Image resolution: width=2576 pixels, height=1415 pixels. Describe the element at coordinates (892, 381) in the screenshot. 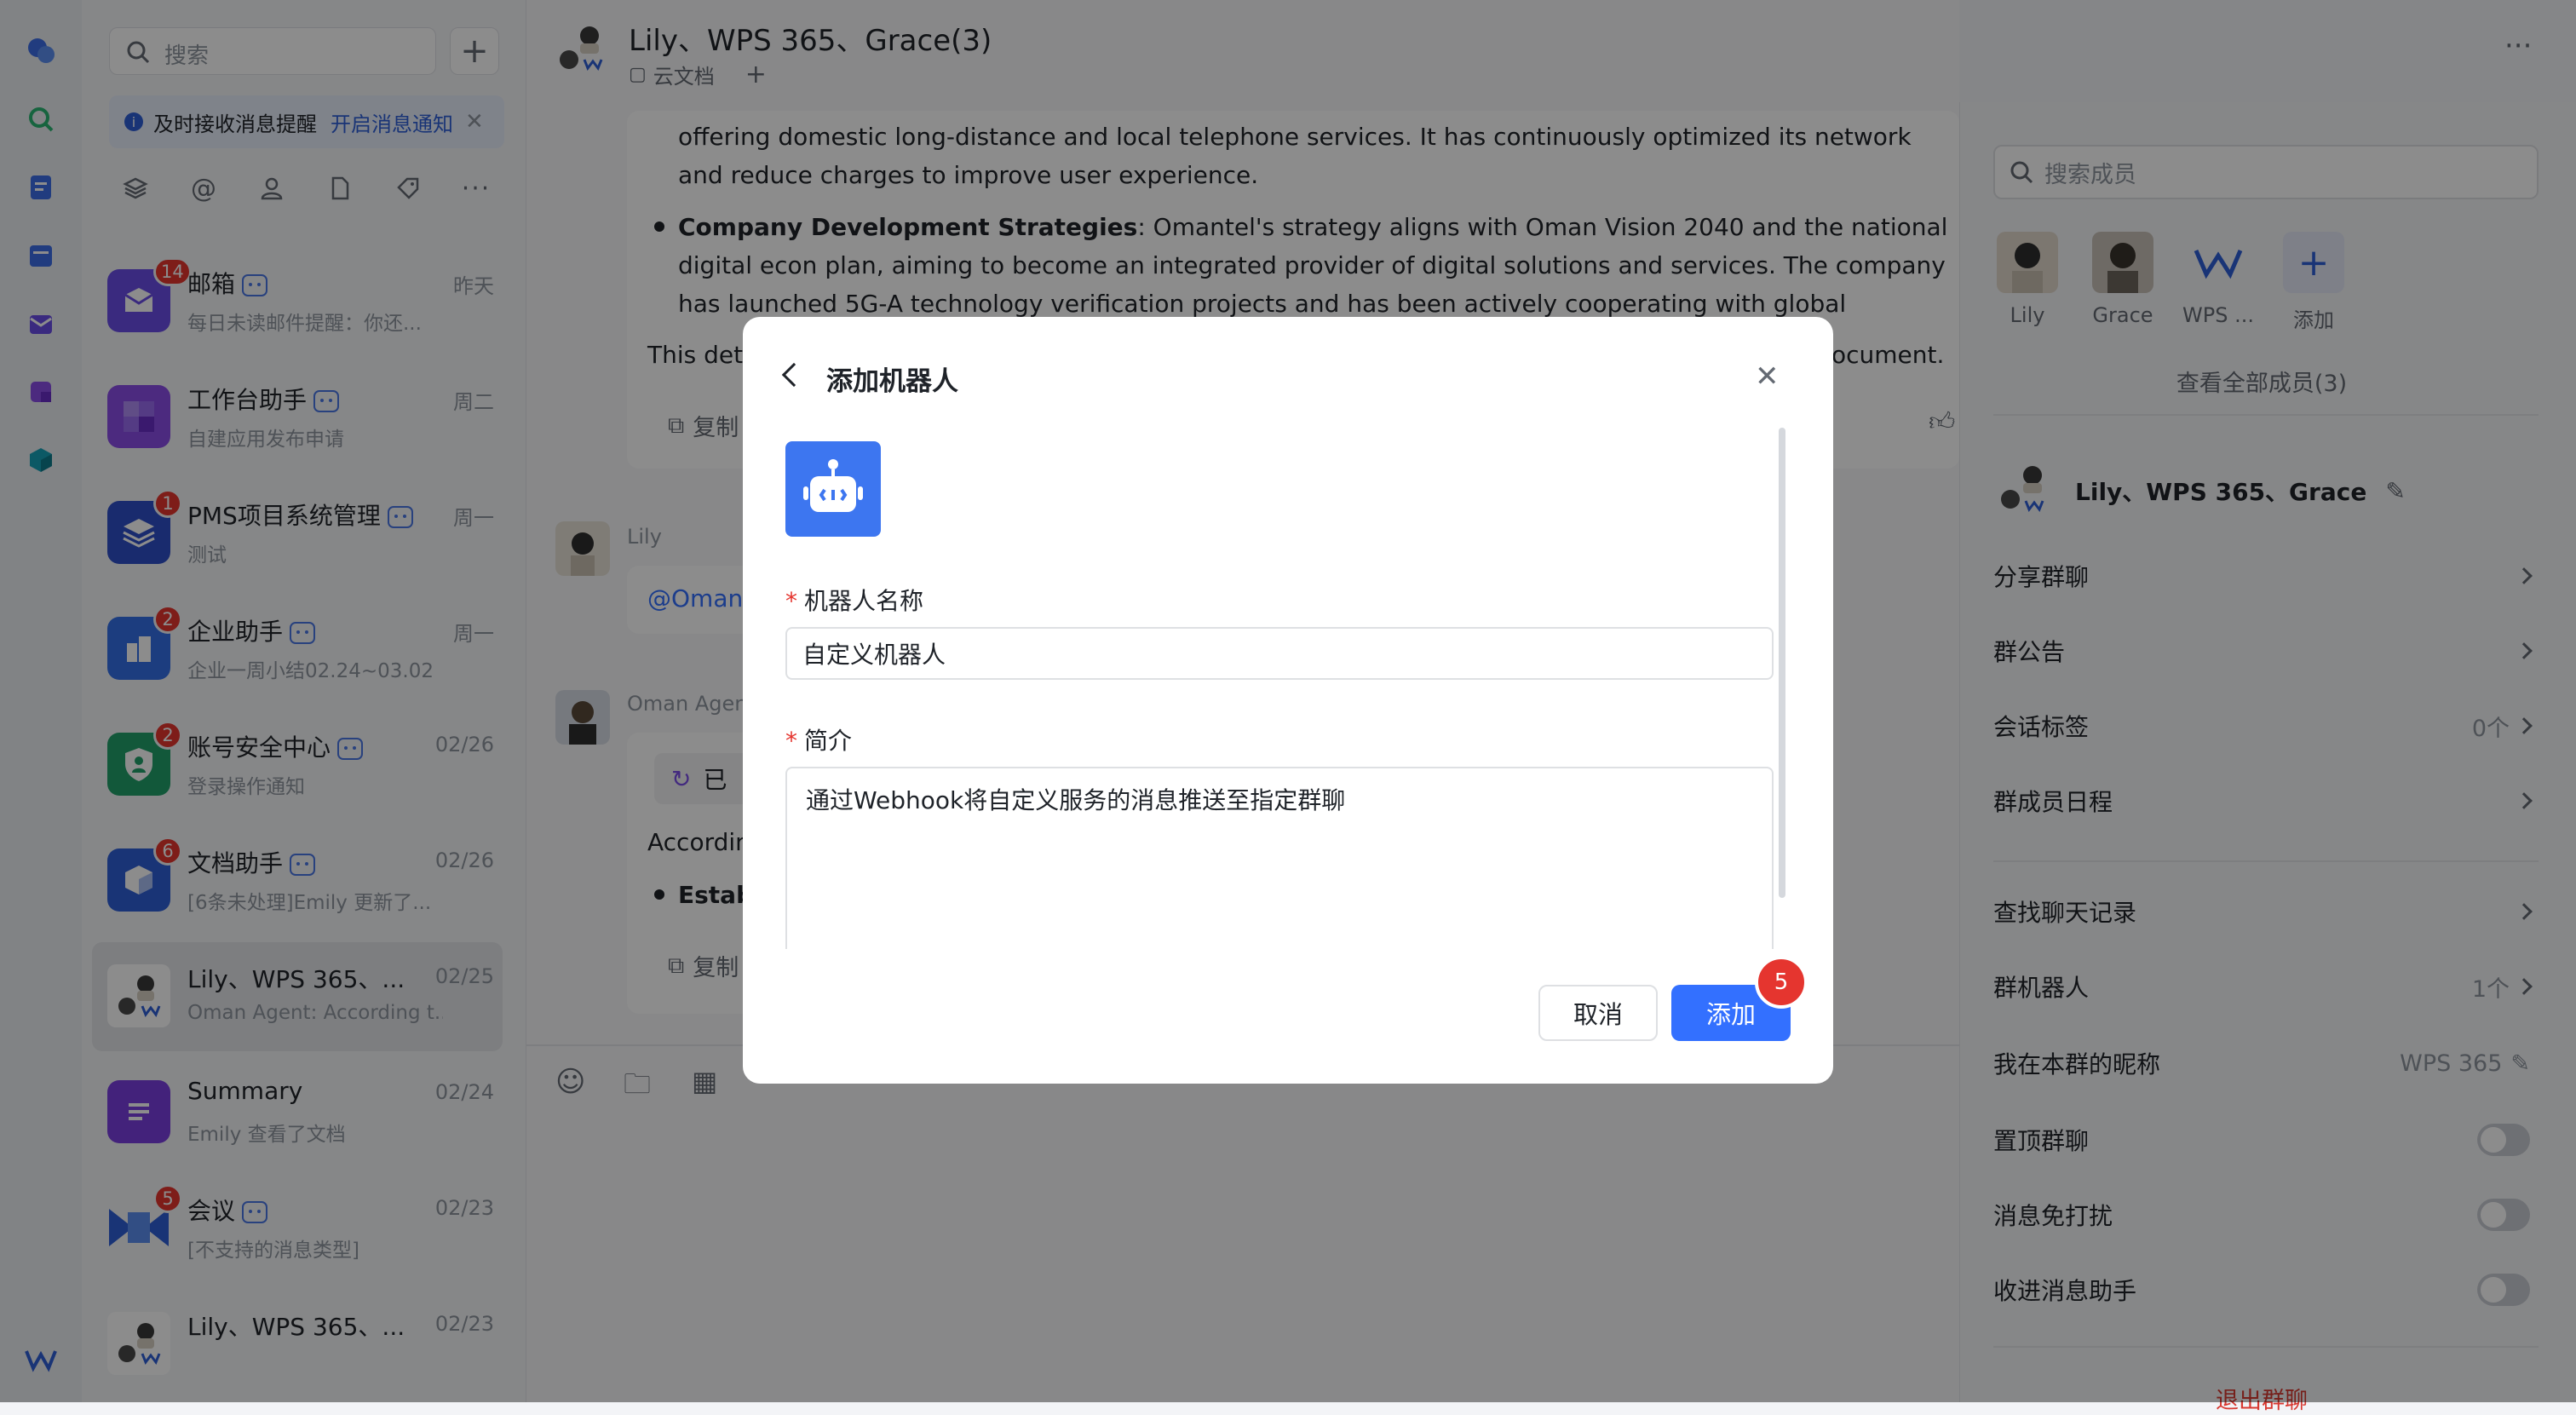

I see `dialog-title: 添加机器人` at that location.